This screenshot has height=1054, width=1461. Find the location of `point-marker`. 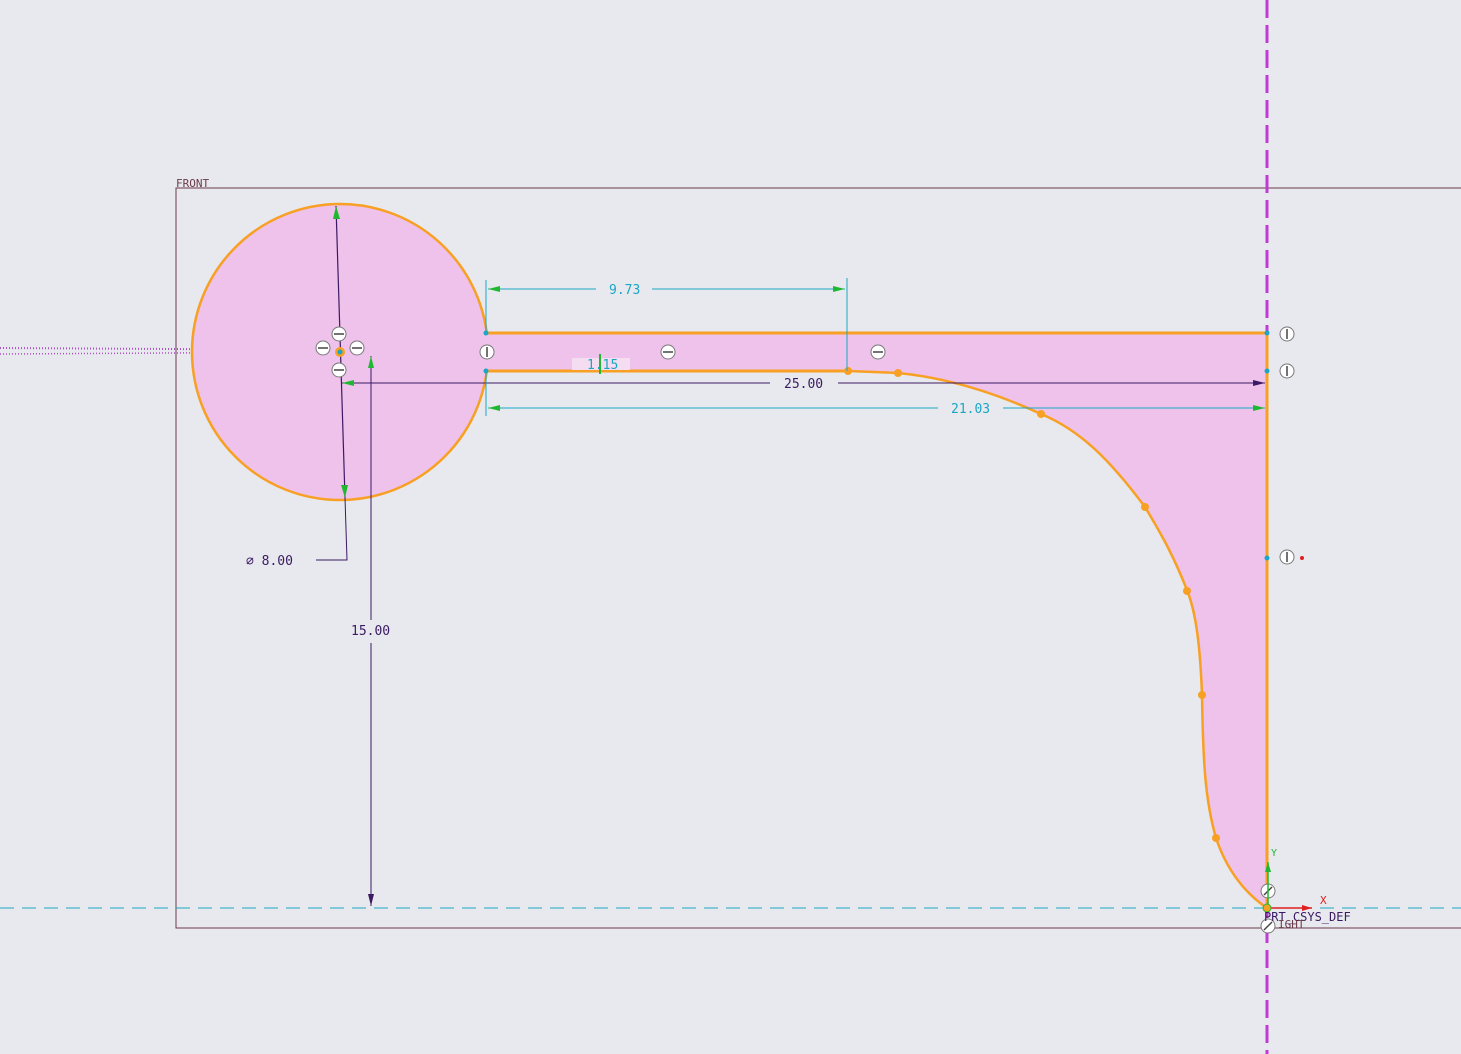

point-marker is located at coordinates (1302, 558).